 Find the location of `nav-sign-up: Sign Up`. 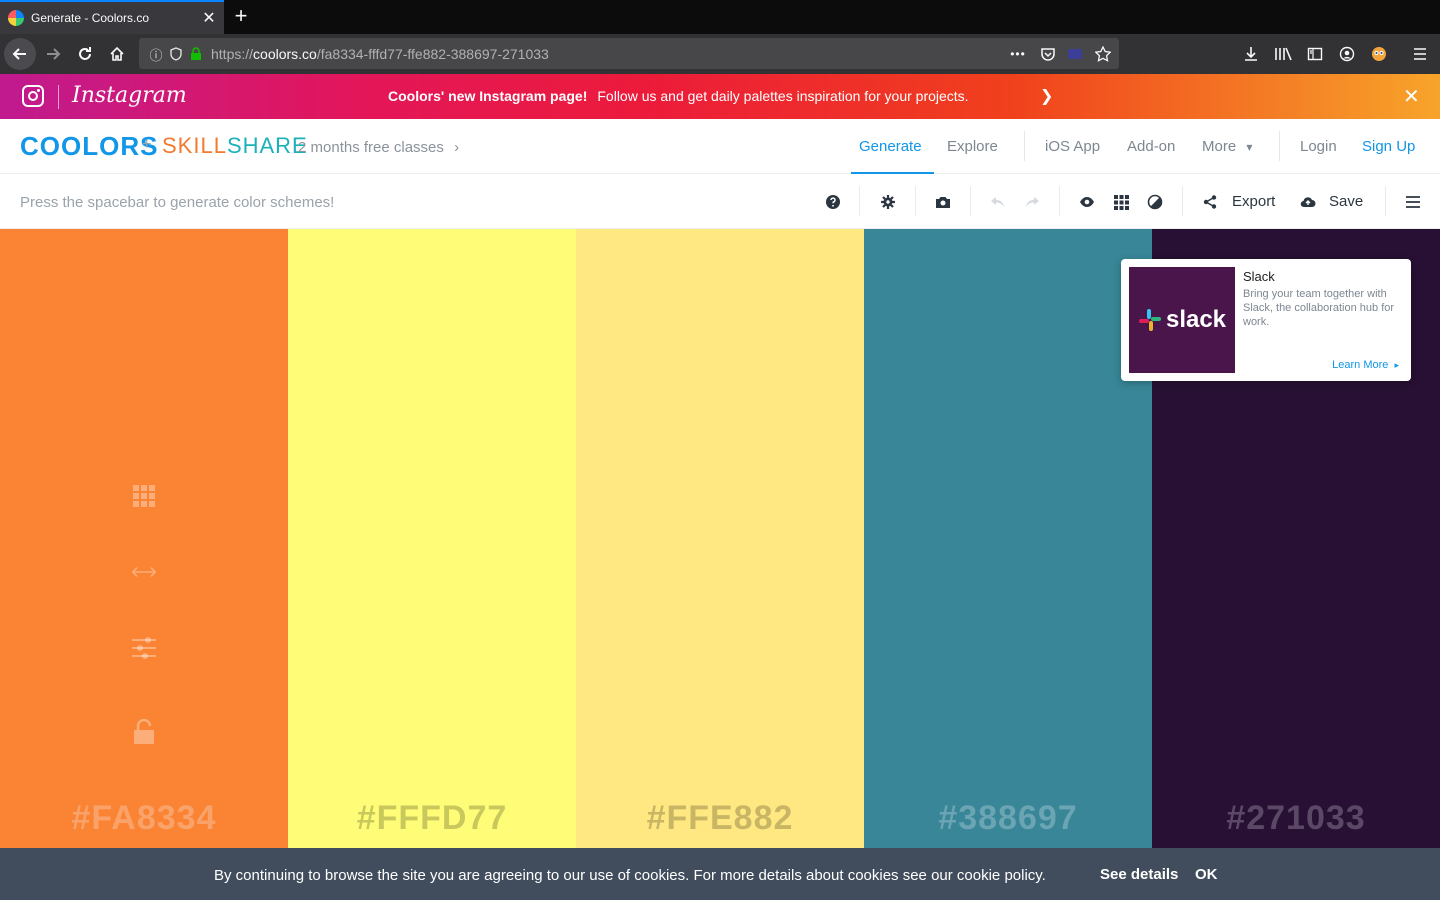

nav-sign-up: Sign Up is located at coordinates (1388, 146).